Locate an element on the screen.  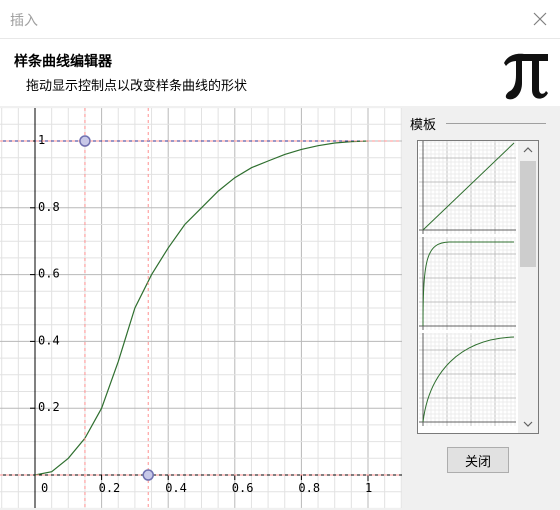
y-tick-label: 0.4 is located at coordinates (49, 340).